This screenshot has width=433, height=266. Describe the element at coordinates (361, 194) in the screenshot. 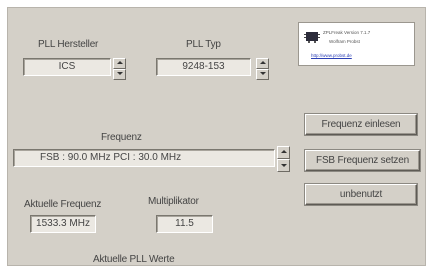

I see `unbenutzt-button: unbenutzt` at that location.